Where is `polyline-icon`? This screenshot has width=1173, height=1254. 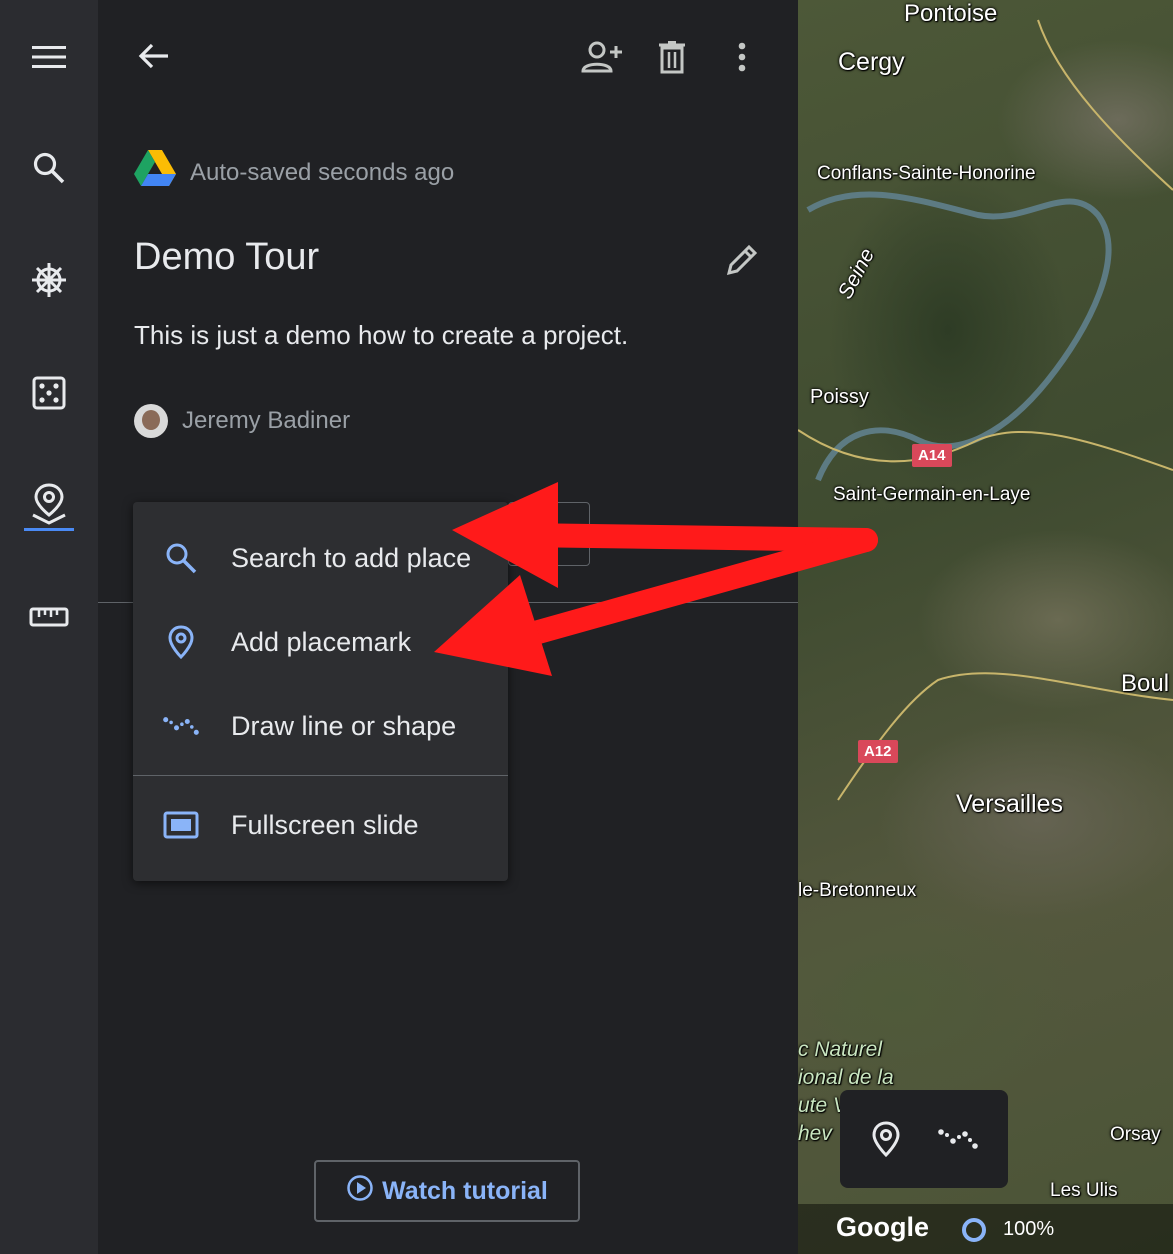
polyline-icon is located at coordinates (181, 726).